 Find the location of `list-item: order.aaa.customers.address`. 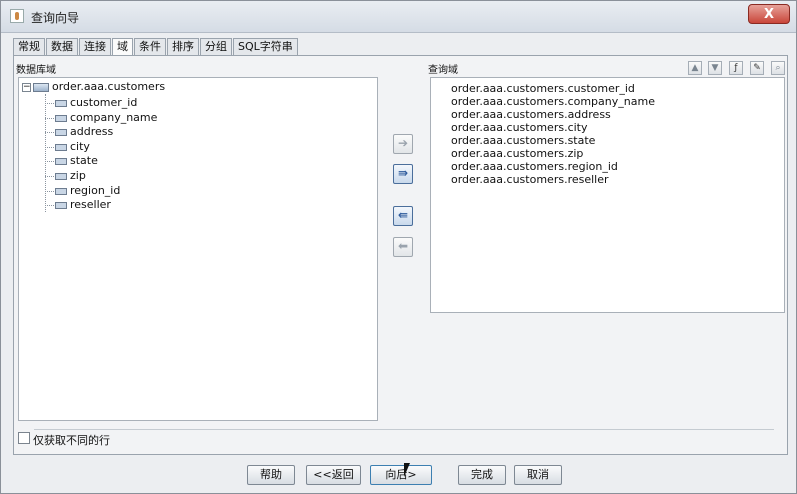

list-item: order.aaa.customers.address is located at coordinates (531, 114).